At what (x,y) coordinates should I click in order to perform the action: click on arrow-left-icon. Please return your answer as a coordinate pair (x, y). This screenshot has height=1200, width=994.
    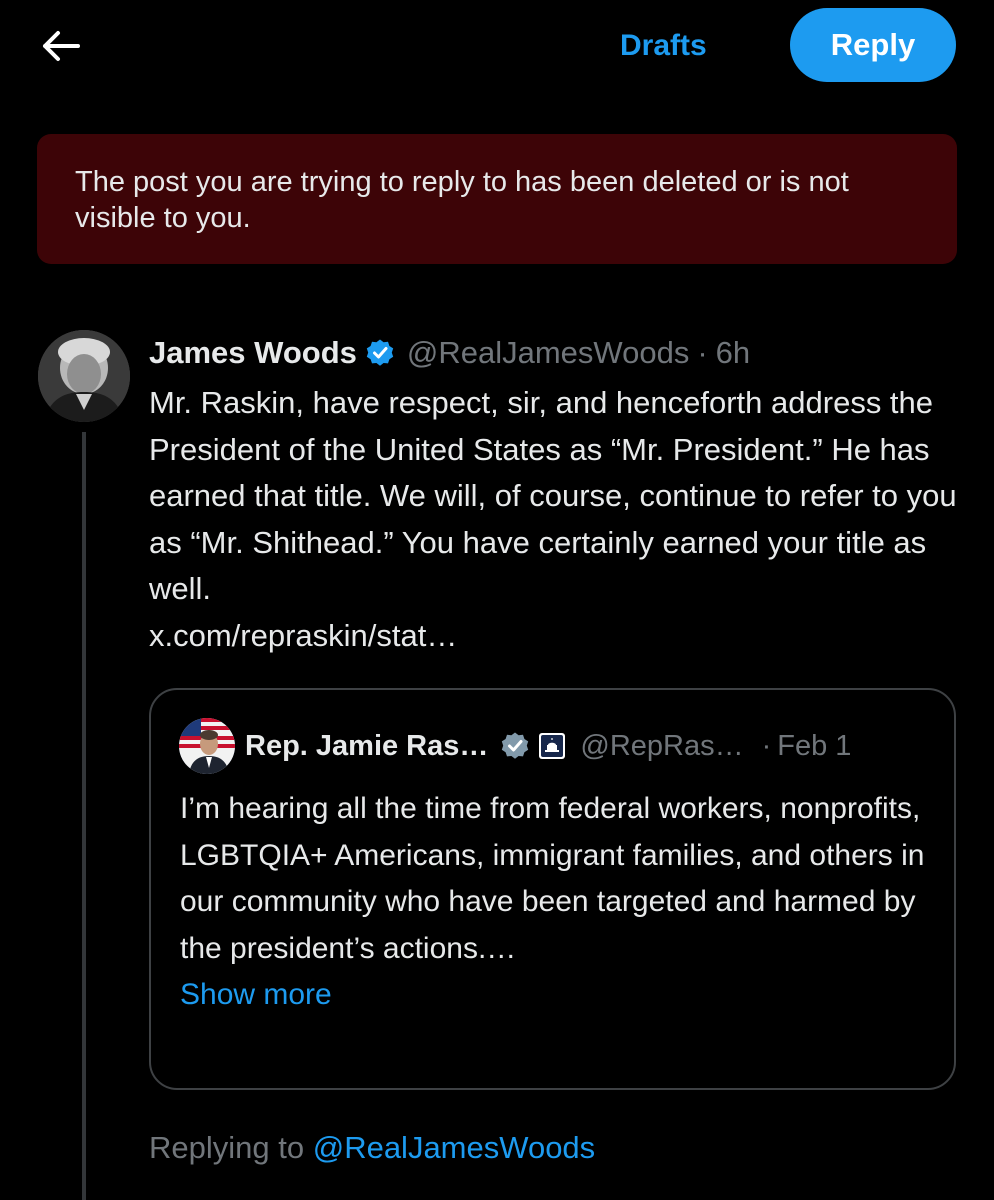
    Looking at the image, I should click on (60, 46).